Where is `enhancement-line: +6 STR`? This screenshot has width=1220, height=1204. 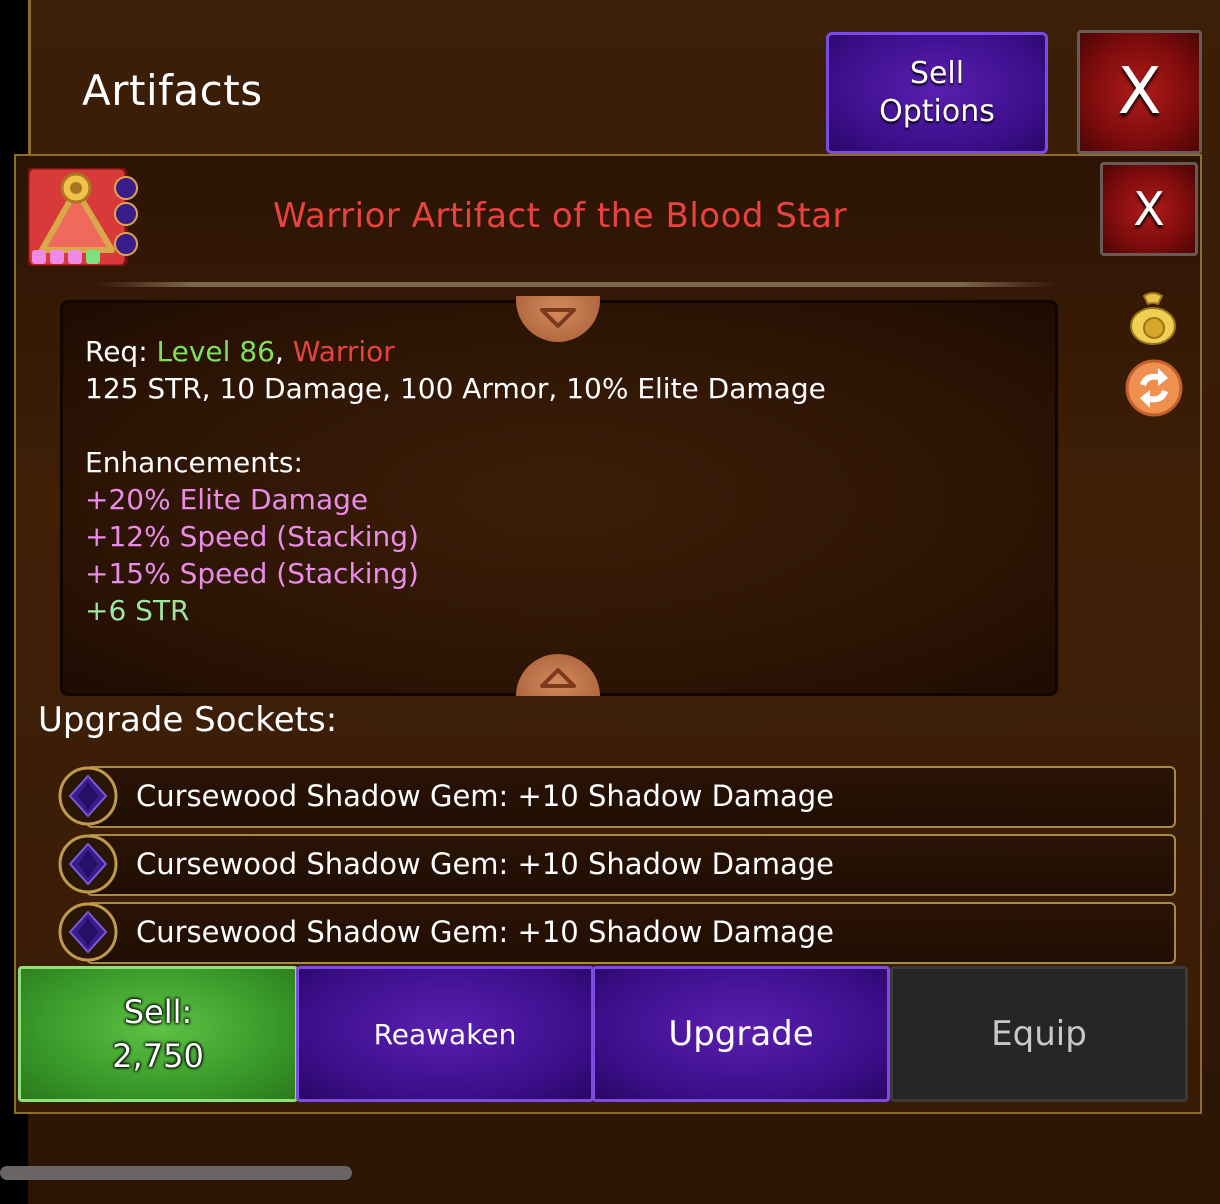 enhancement-line: +6 STR is located at coordinates (137, 610).